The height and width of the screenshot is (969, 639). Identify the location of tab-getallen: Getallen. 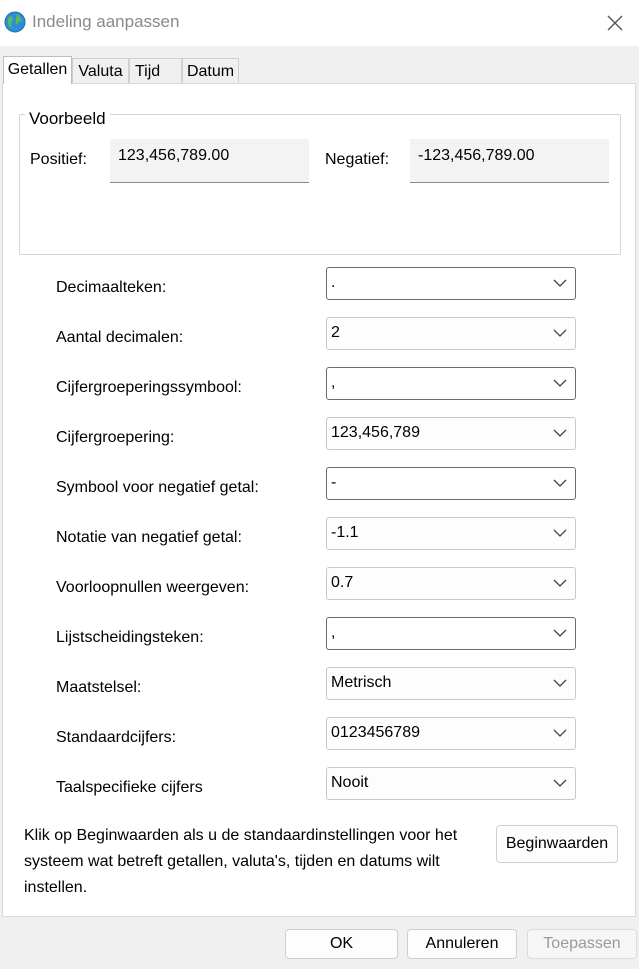
(37, 70).